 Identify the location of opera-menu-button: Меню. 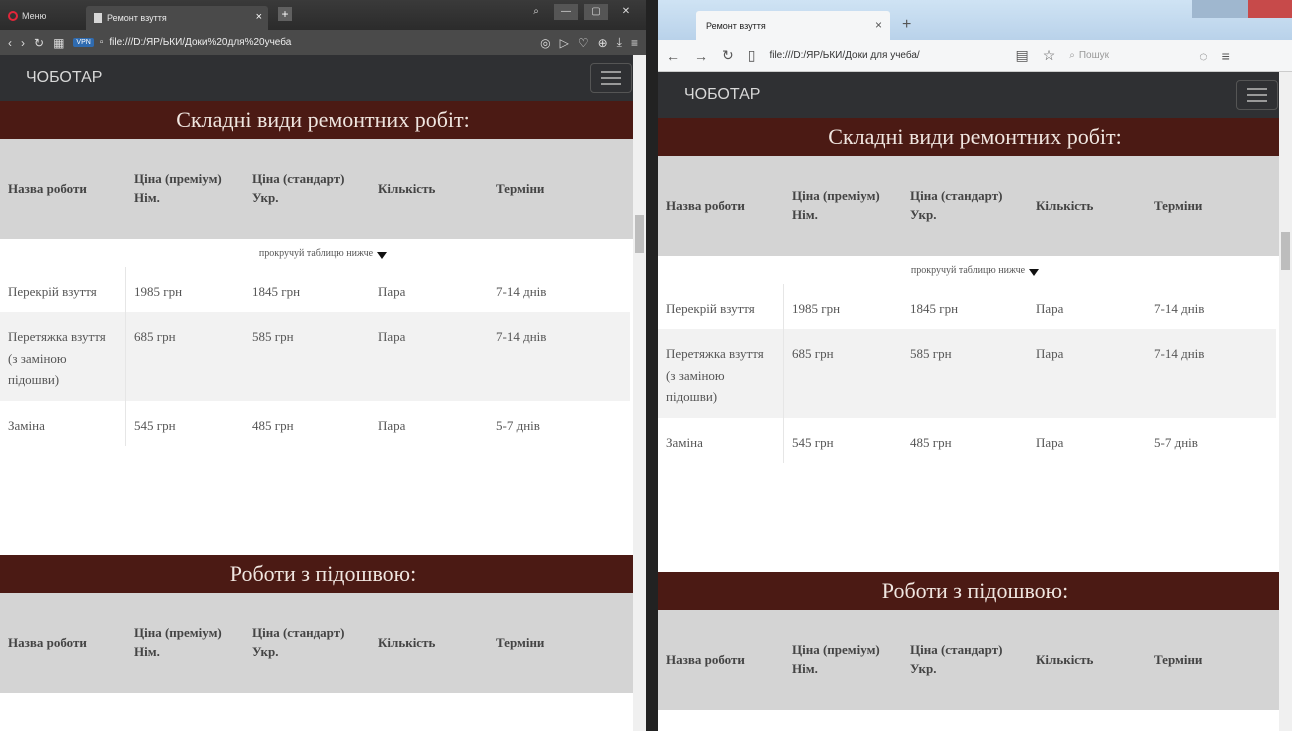
(27, 16).